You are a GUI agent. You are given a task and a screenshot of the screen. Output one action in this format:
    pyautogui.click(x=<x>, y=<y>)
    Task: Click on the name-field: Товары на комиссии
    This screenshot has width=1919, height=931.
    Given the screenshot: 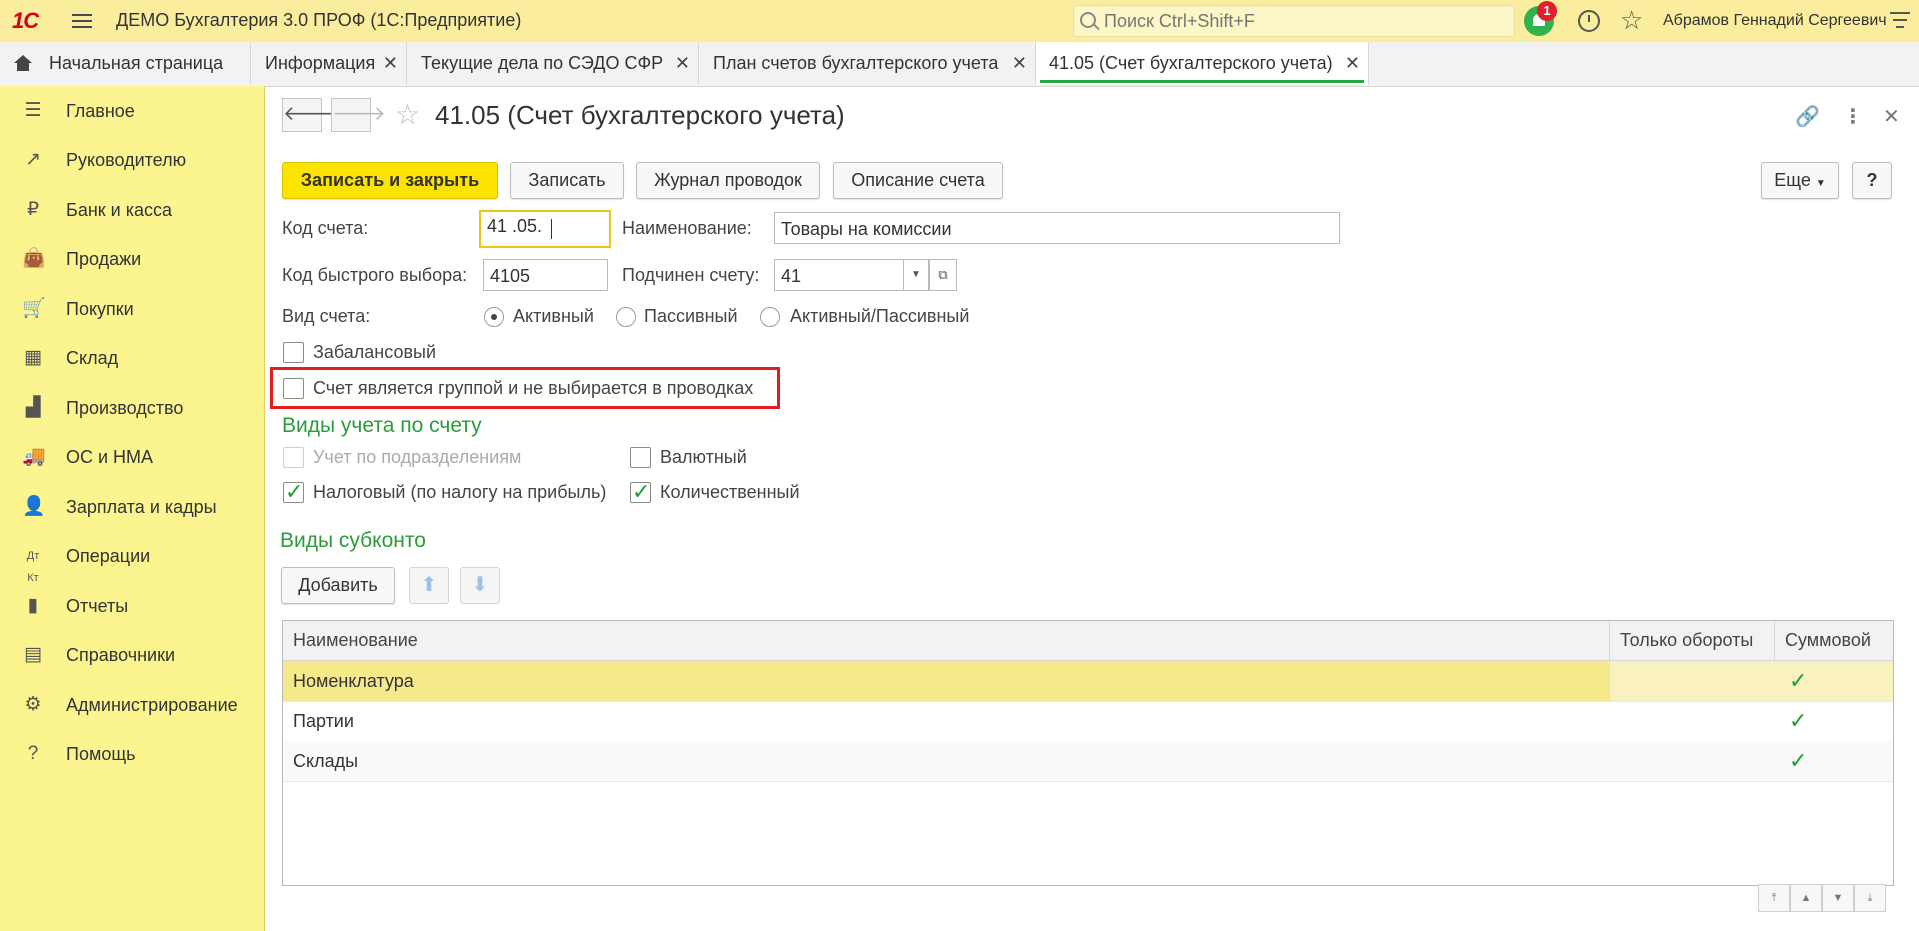 What is the action you would take?
    pyautogui.click(x=1057, y=228)
    